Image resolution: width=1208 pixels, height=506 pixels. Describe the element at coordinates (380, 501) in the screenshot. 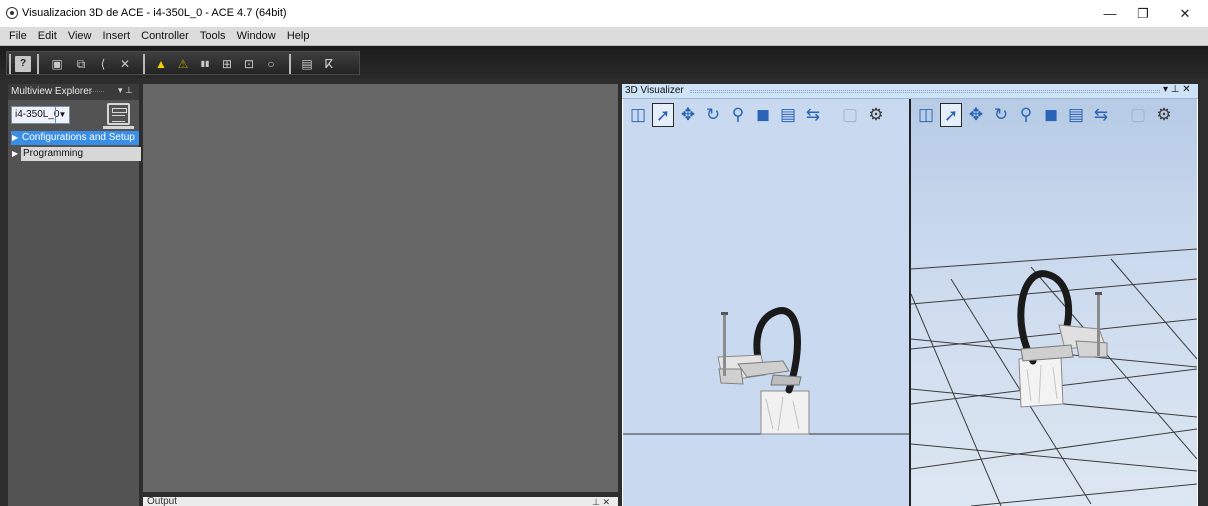

I see `output-panel-header: Output ⊥ ✕` at that location.